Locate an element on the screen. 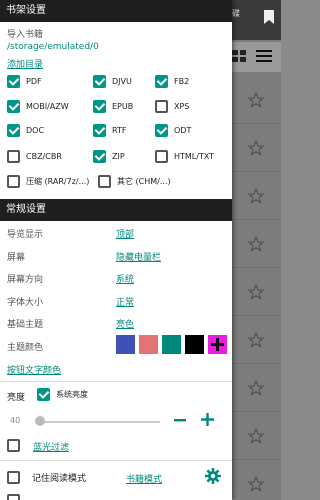 The width and height of the screenshot is (320, 500). format-label: MOBI/AZW is located at coordinates (47, 106).